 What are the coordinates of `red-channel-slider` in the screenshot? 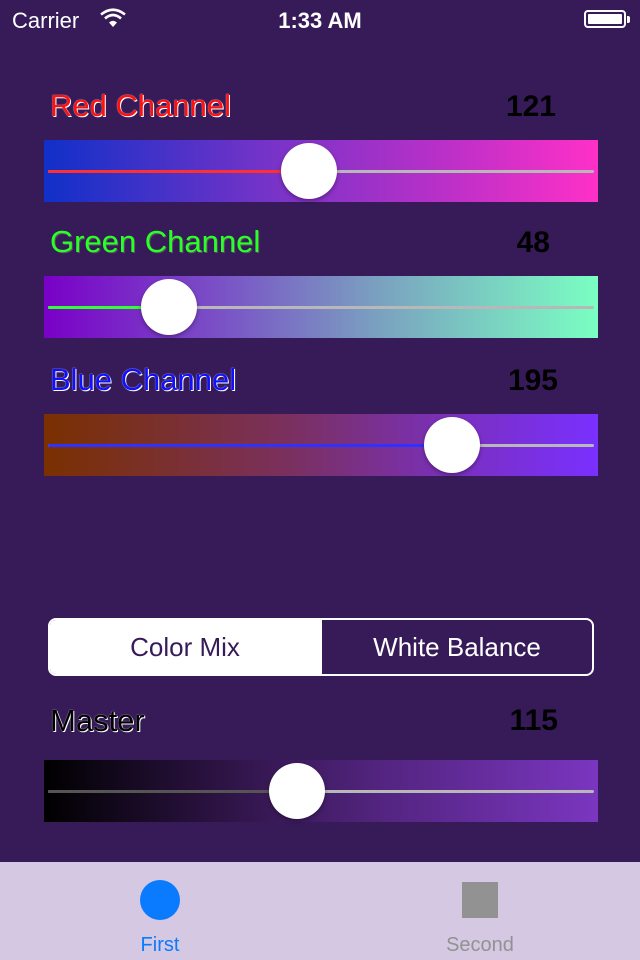 It's located at (321, 171).